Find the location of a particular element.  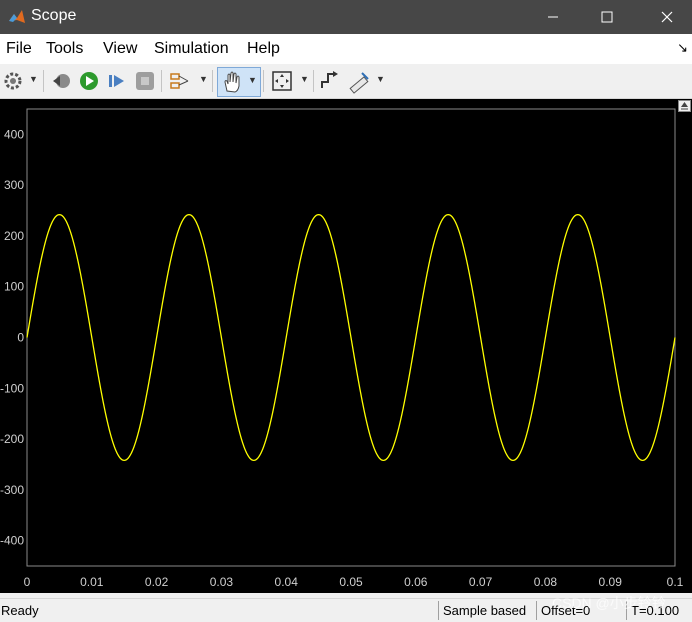

toolbar: ▼ ▼ ▼ ▼ ▼ is located at coordinates (346, 81).